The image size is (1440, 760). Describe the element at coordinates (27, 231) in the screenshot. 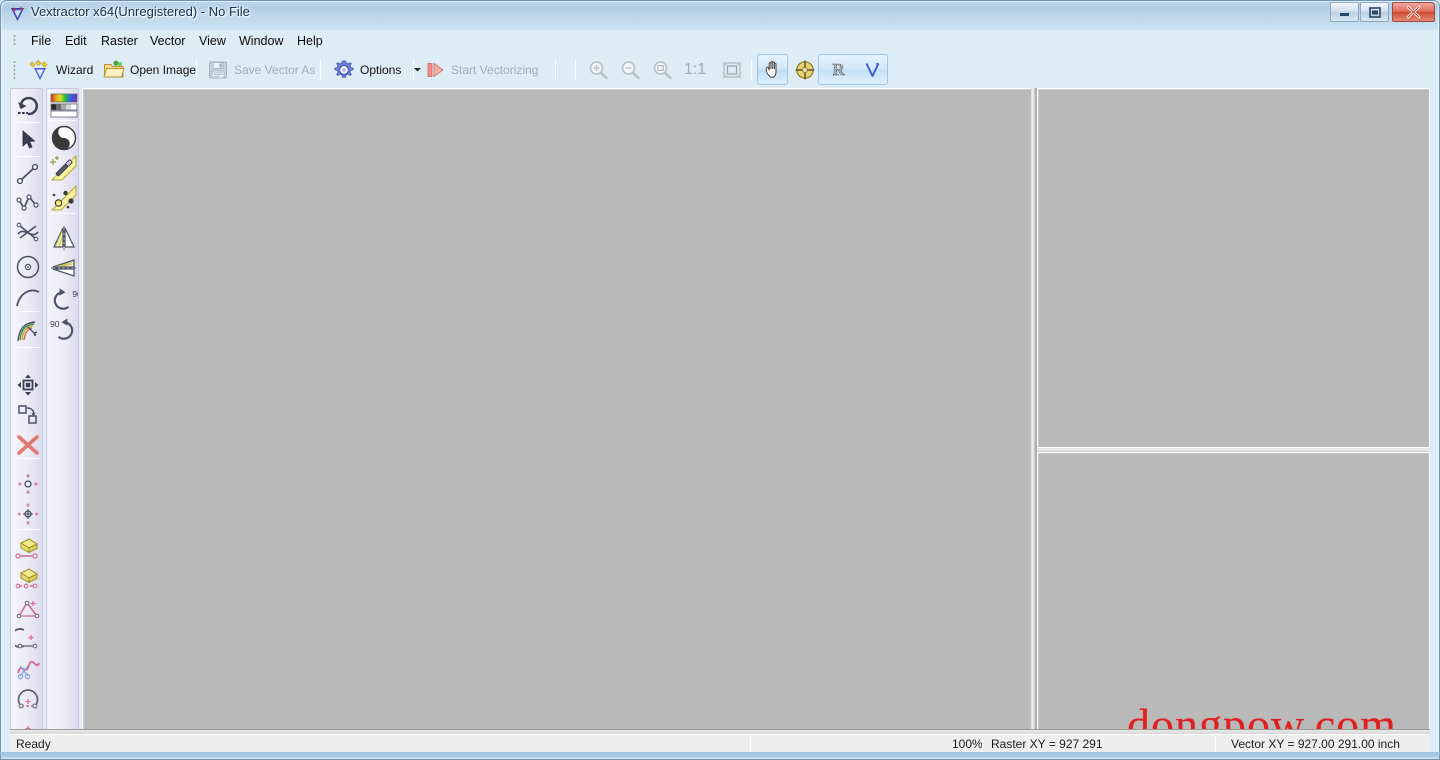

I see `tool-bezier` at that location.